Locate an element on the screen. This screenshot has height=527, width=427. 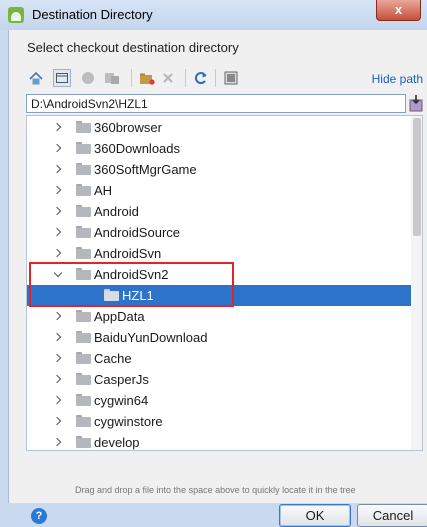
tree-item-label: CasperJs is located at coordinates (121, 379).